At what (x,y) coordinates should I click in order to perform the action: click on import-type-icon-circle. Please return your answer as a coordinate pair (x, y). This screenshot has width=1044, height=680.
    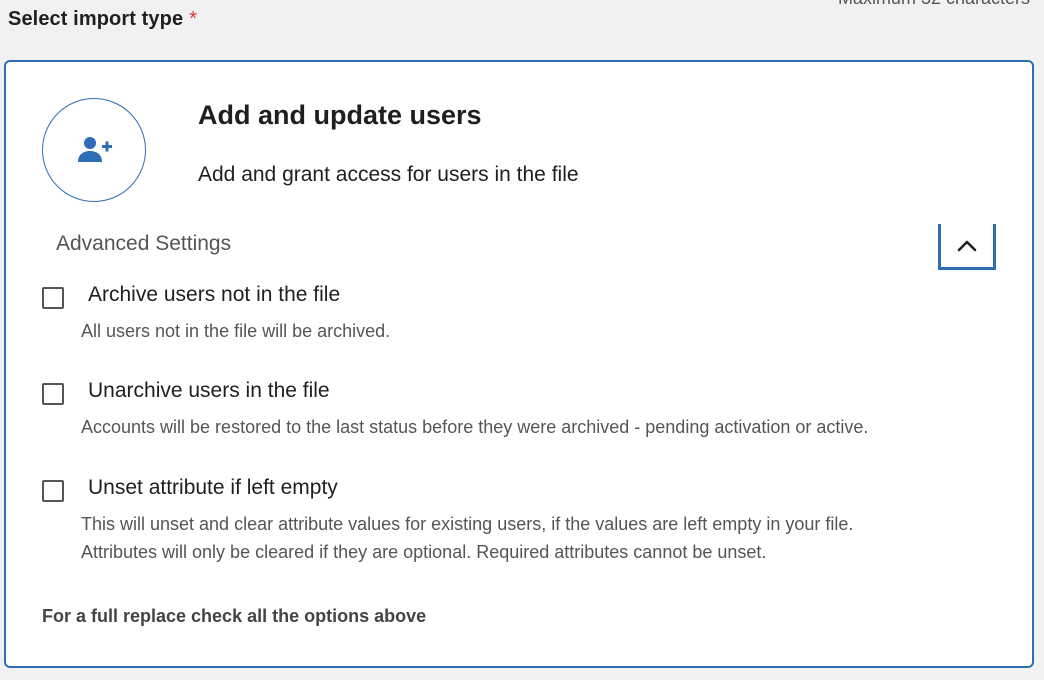
    Looking at the image, I should click on (94, 150).